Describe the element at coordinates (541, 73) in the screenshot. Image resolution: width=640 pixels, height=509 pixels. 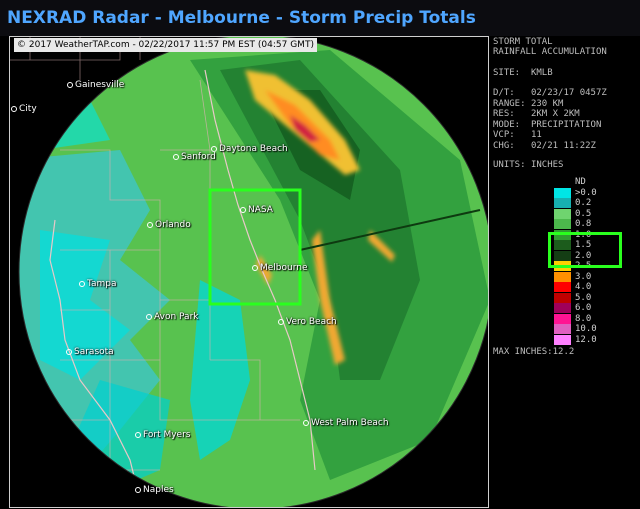
I see `site-value: KMLB` at that location.